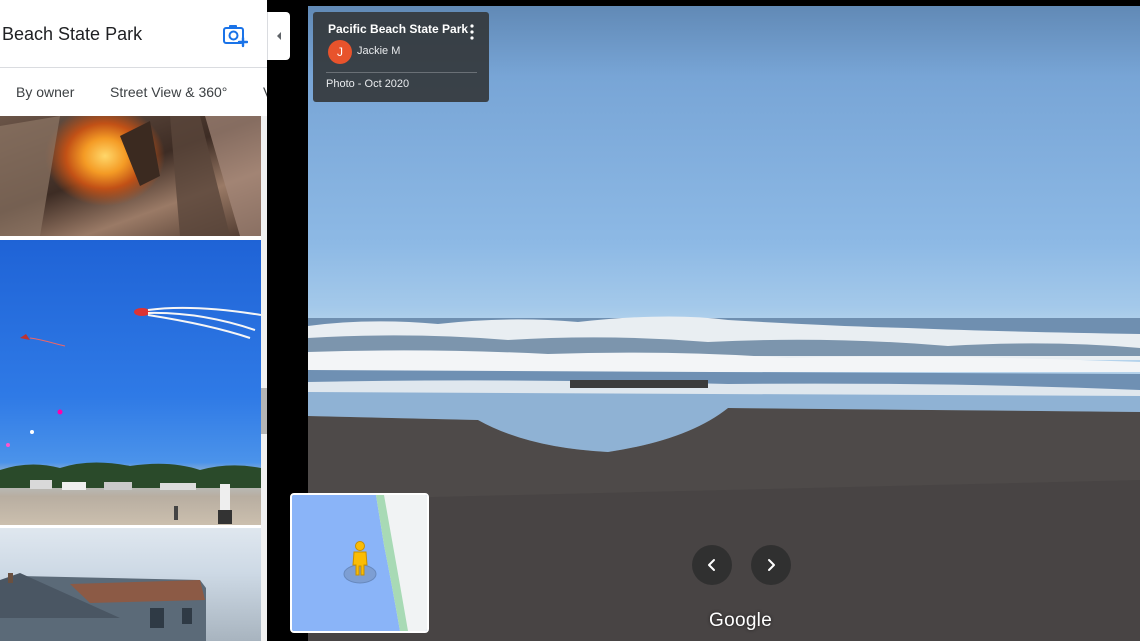 The height and width of the screenshot is (641, 1140). I want to click on scrollbar-thumb, so click(264, 411).